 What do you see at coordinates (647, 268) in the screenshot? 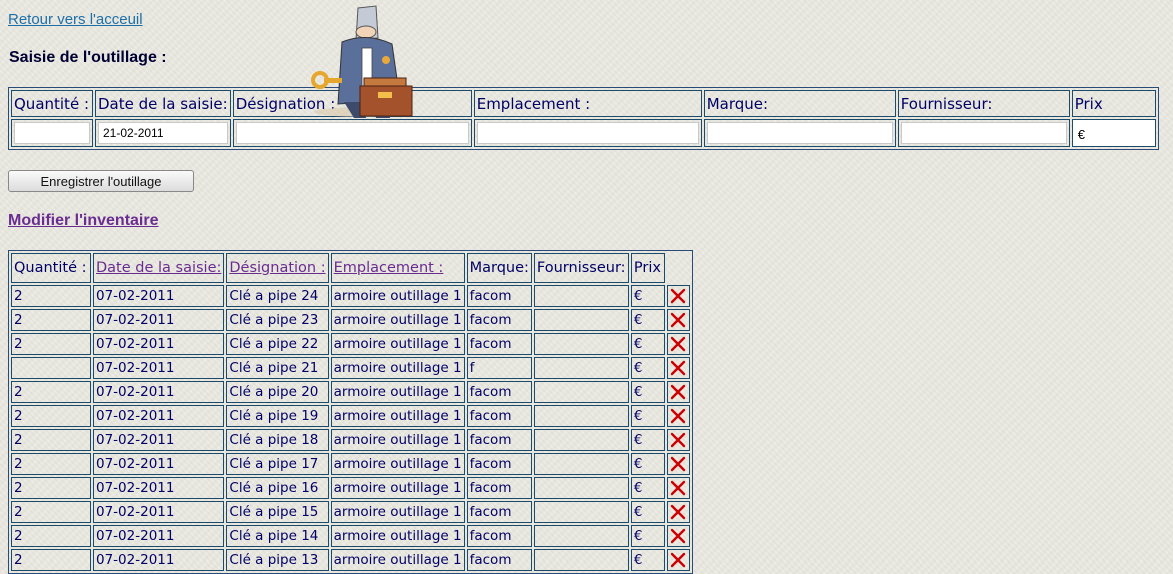
I see `inv-header-price: Prix` at bounding box center [647, 268].